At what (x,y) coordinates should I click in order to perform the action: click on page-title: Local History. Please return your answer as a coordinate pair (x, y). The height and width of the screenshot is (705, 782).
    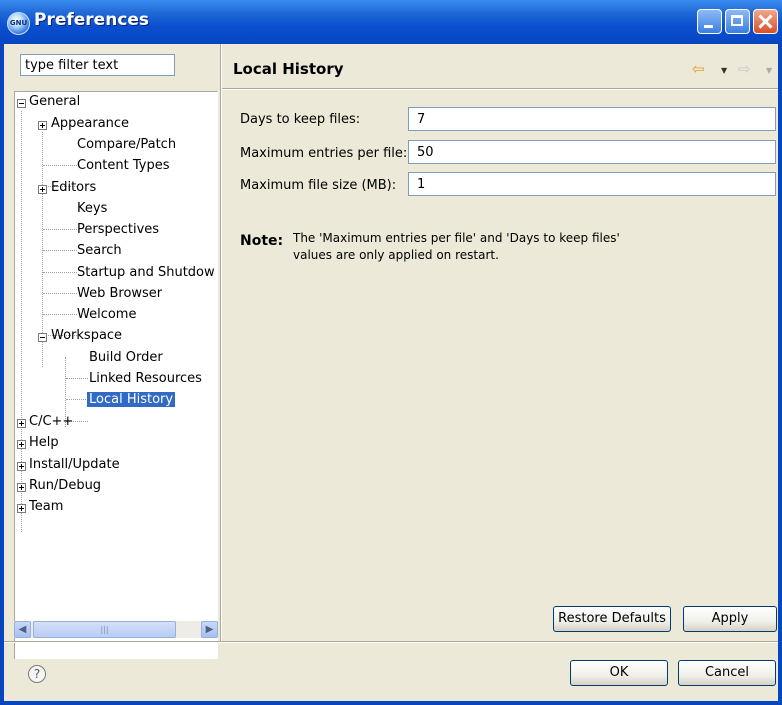
    Looking at the image, I should click on (288, 69).